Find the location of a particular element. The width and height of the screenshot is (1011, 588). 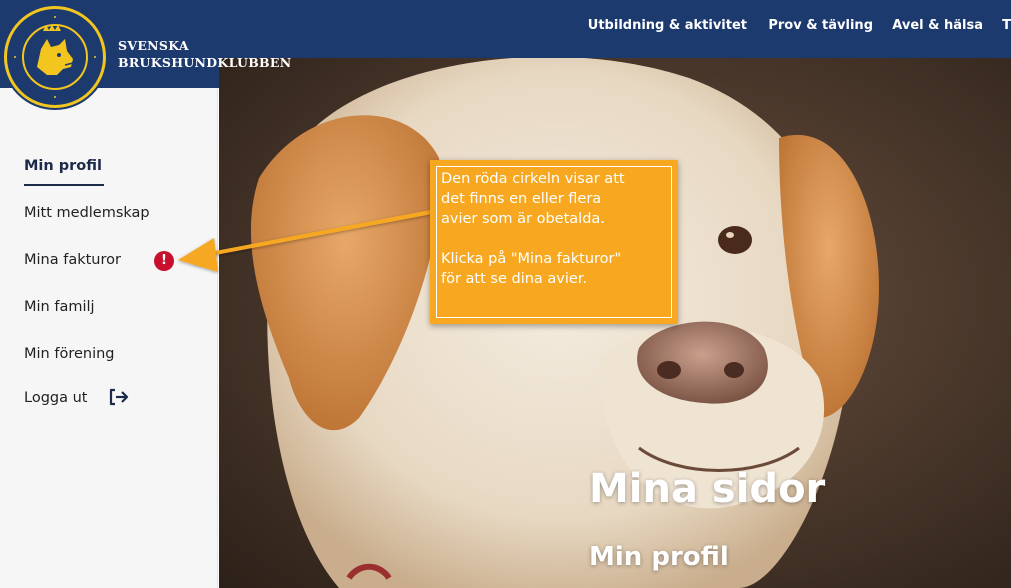

annotation-arrow-icon is located at coordinates (305, 241).